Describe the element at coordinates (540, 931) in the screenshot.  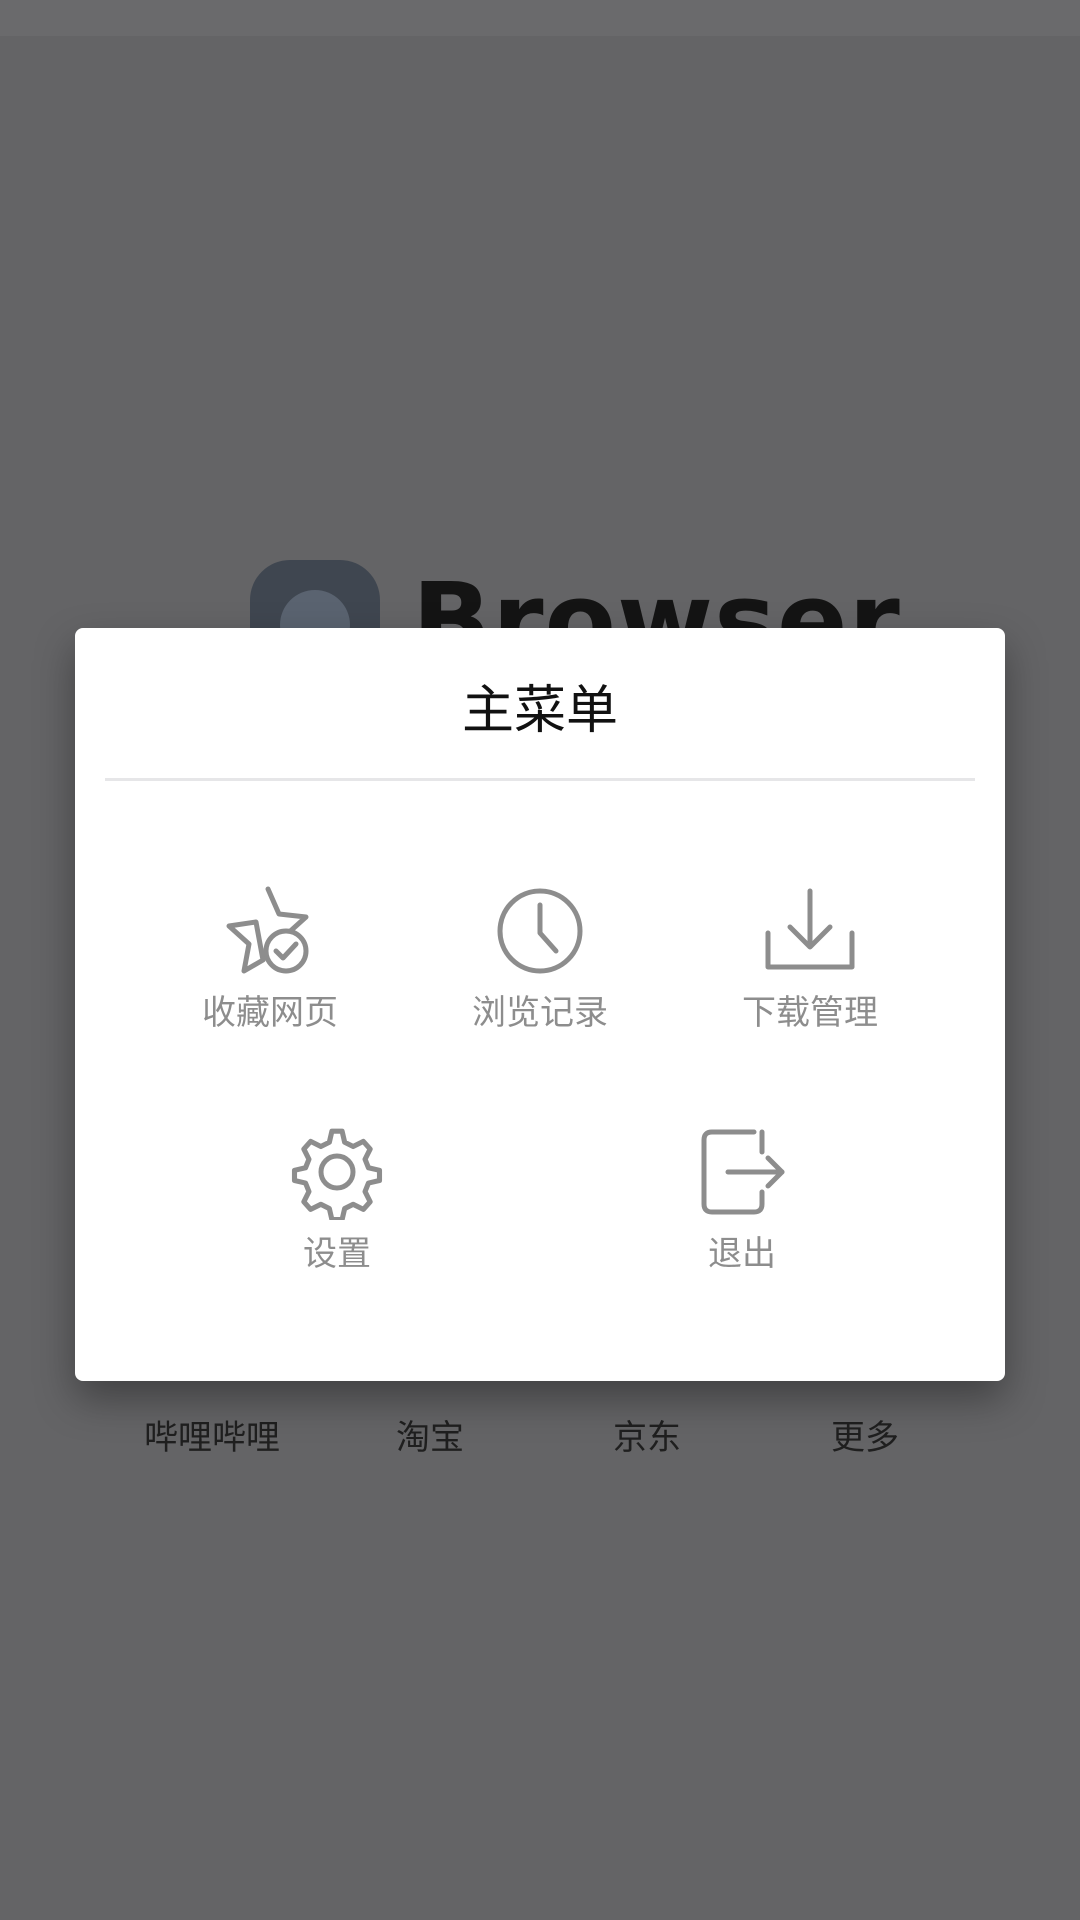
I see `clock-icon` at that location.